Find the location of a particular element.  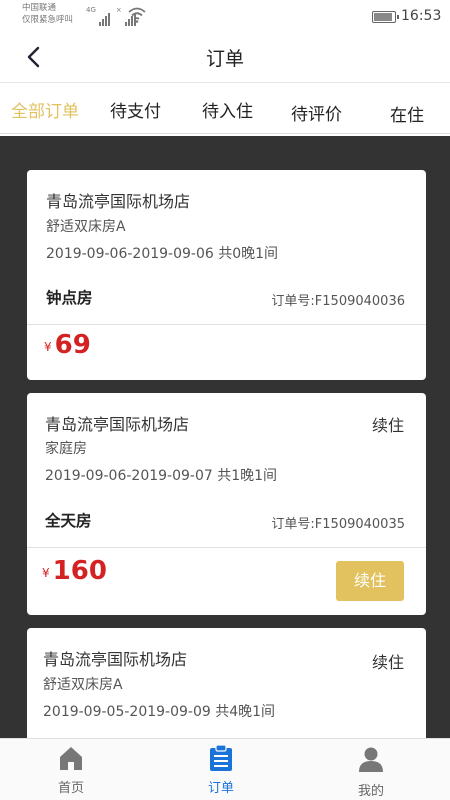

order-number: 订单号:F1509040036 is located at coordinates (338, 301).